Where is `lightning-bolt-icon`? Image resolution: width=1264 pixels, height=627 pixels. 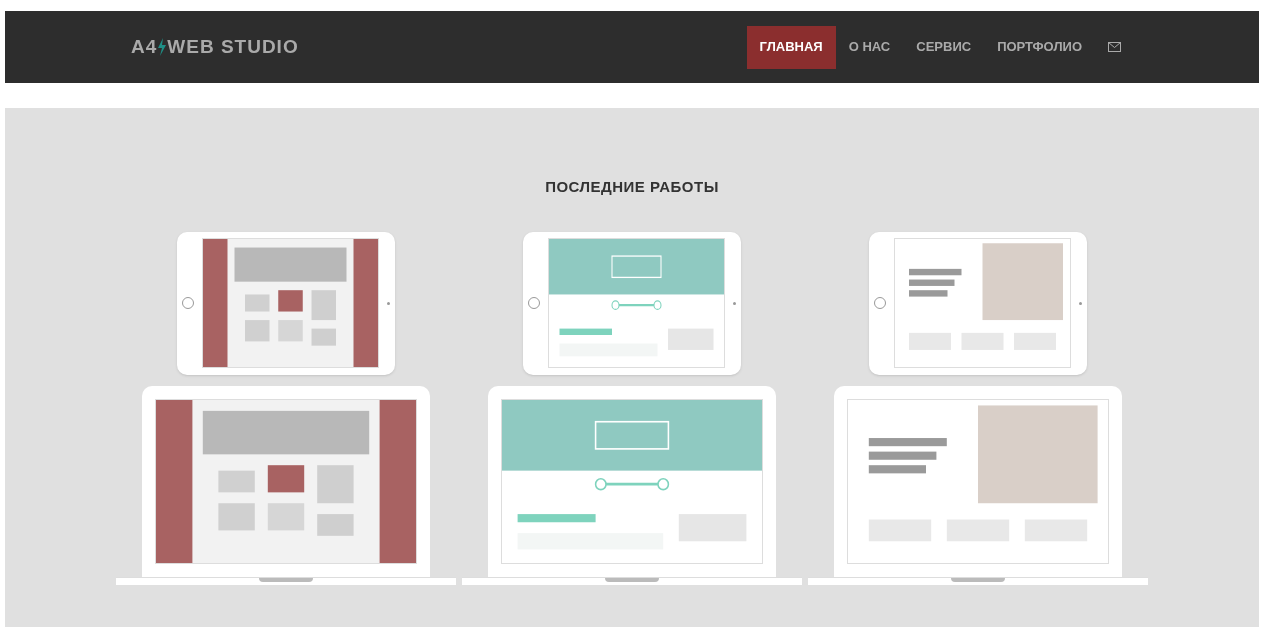 lightning-bolt-icon is located at coordinates (162, 47).